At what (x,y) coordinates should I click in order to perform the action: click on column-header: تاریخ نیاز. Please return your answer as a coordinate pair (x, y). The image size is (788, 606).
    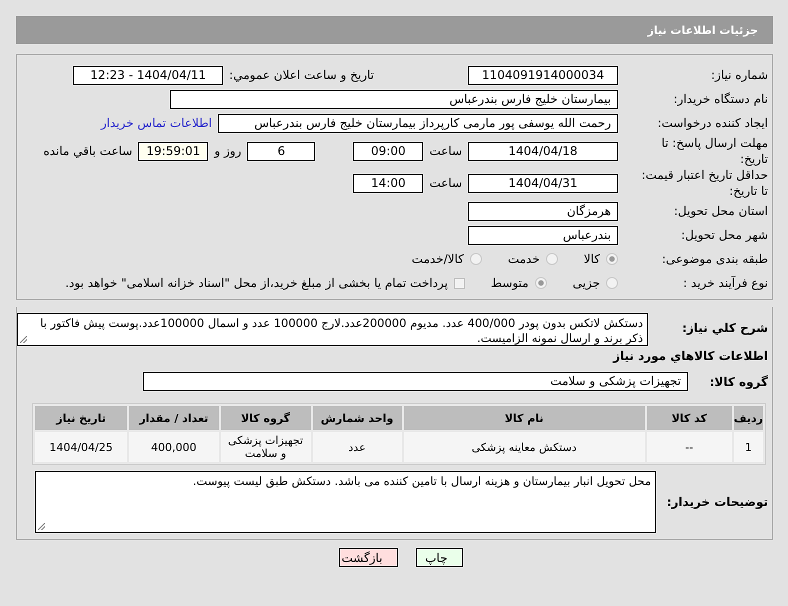
    Looking at the image, I should click on (81, 418).